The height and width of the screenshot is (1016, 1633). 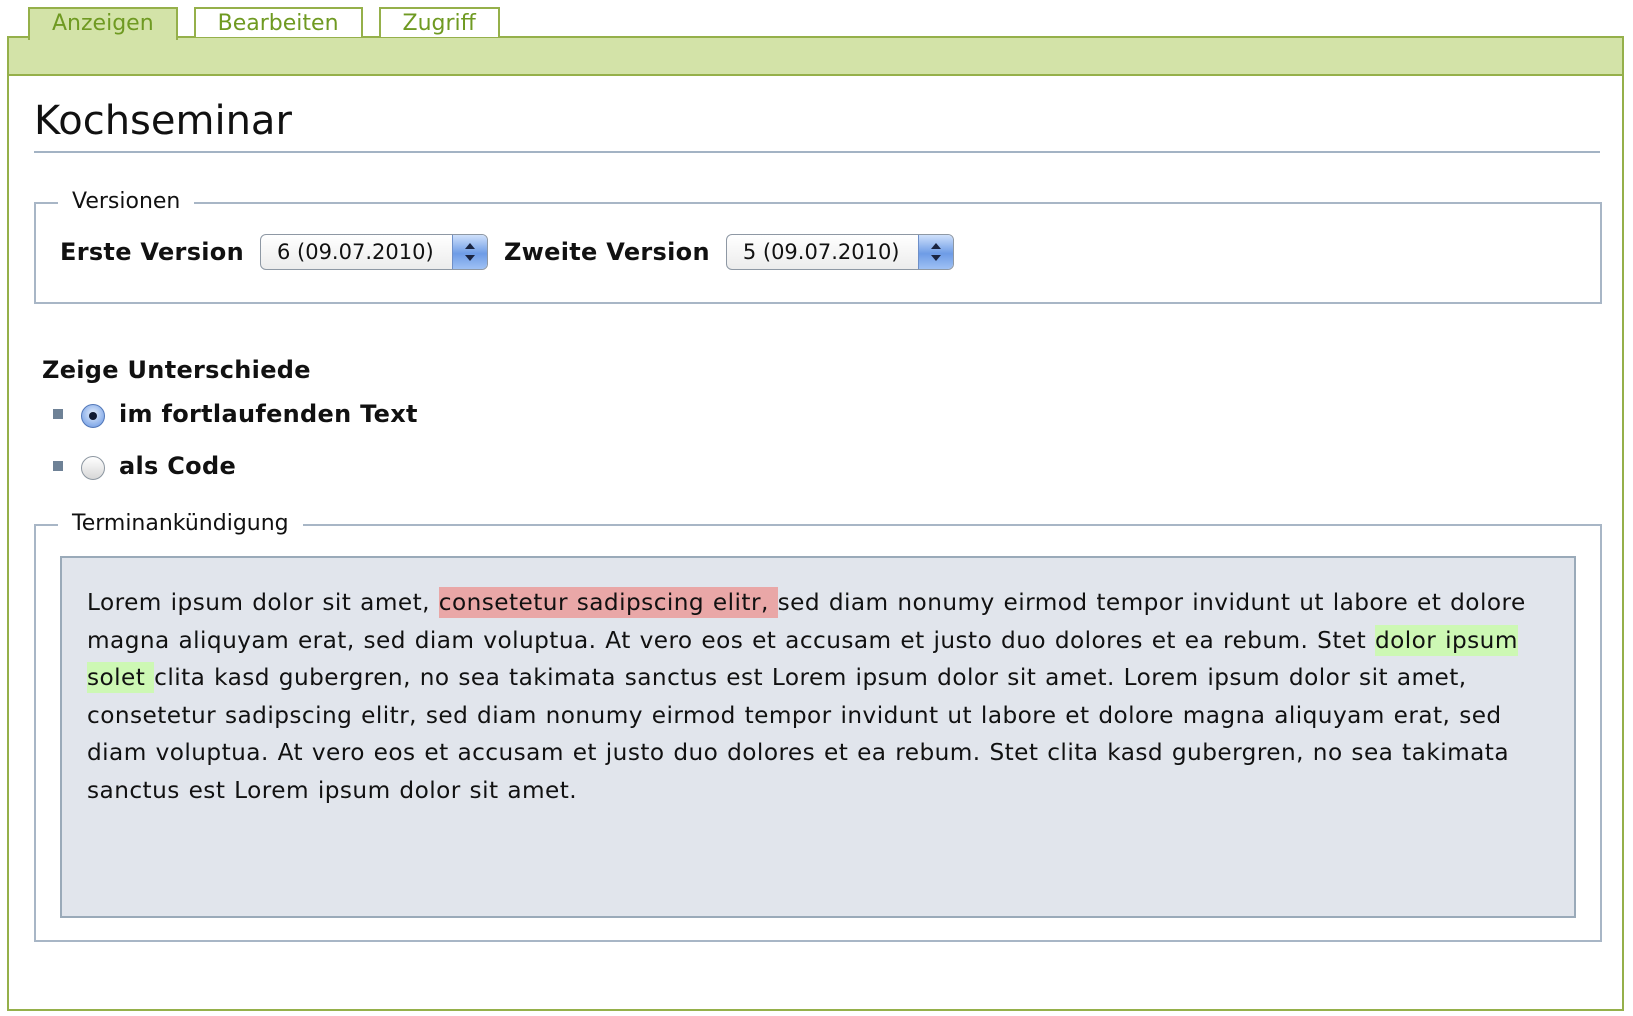 What do you see at coordinates (126, 202) in the screenshot?
I see `versions-legend: Versionen` at bounding box center [126, 202].